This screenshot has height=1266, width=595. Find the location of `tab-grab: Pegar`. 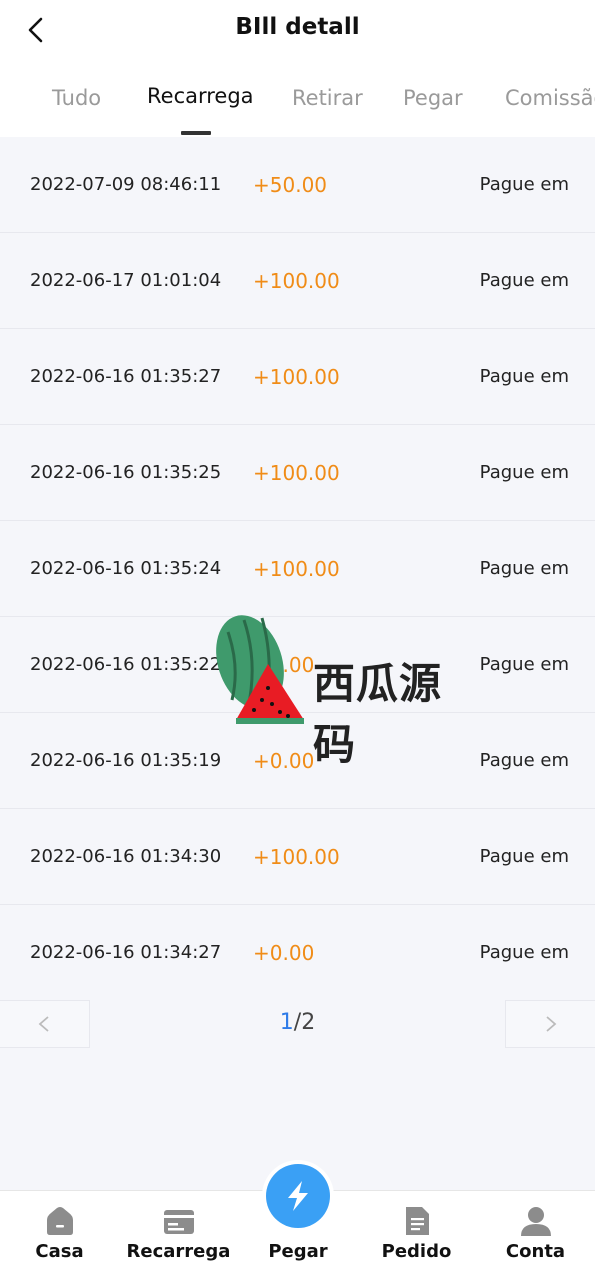

tab-grab: Pegar is located at coordinates (433, 98).